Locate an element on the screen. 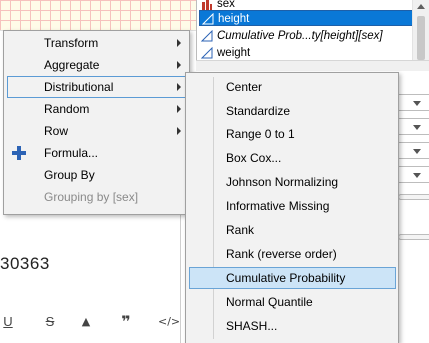  nominal-bars-icon is located at coordinates (207, 5).